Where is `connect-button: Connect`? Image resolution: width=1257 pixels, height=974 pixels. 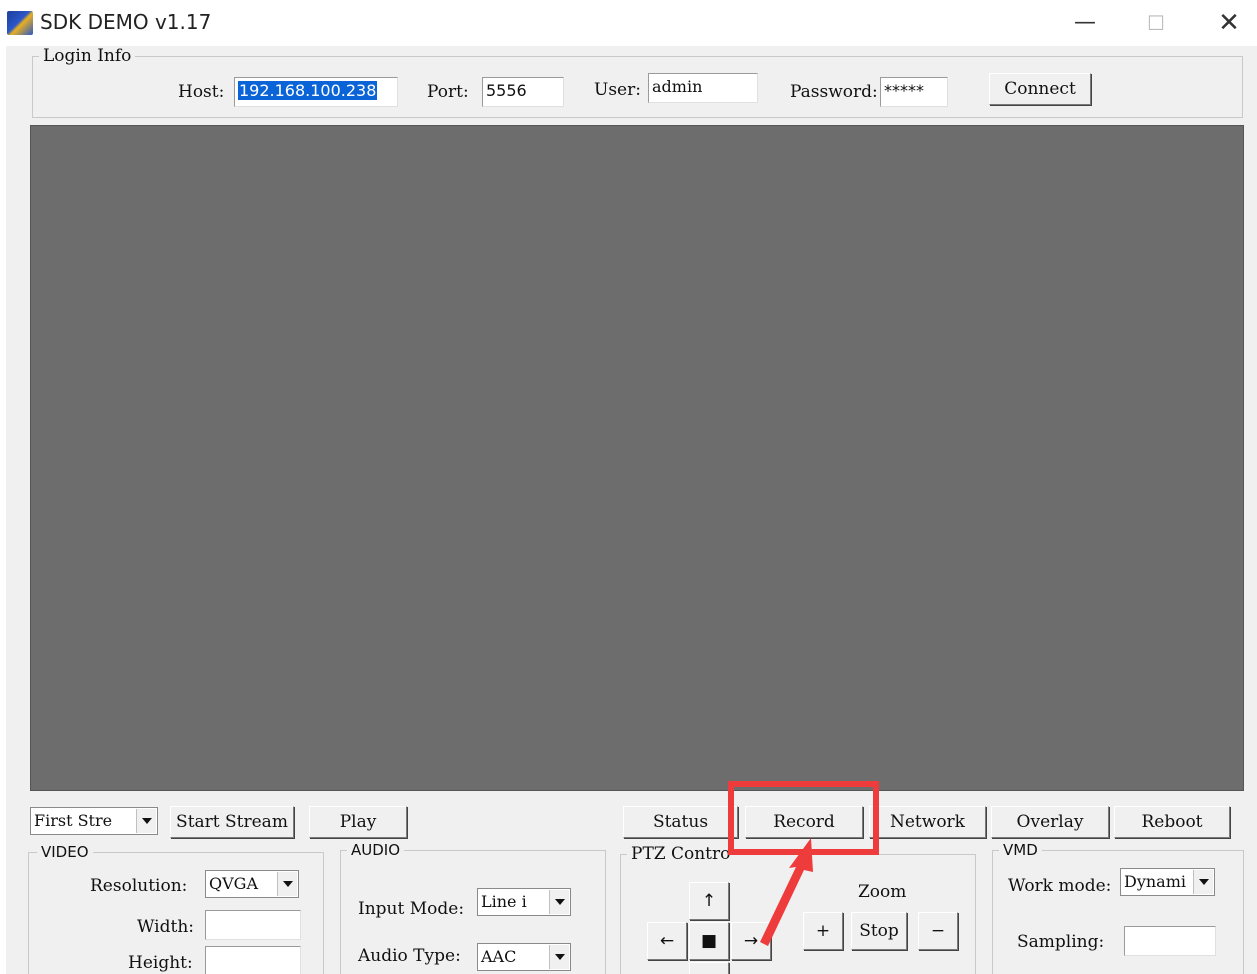
connect-button: Connect is located at coordinates (1040, 89).